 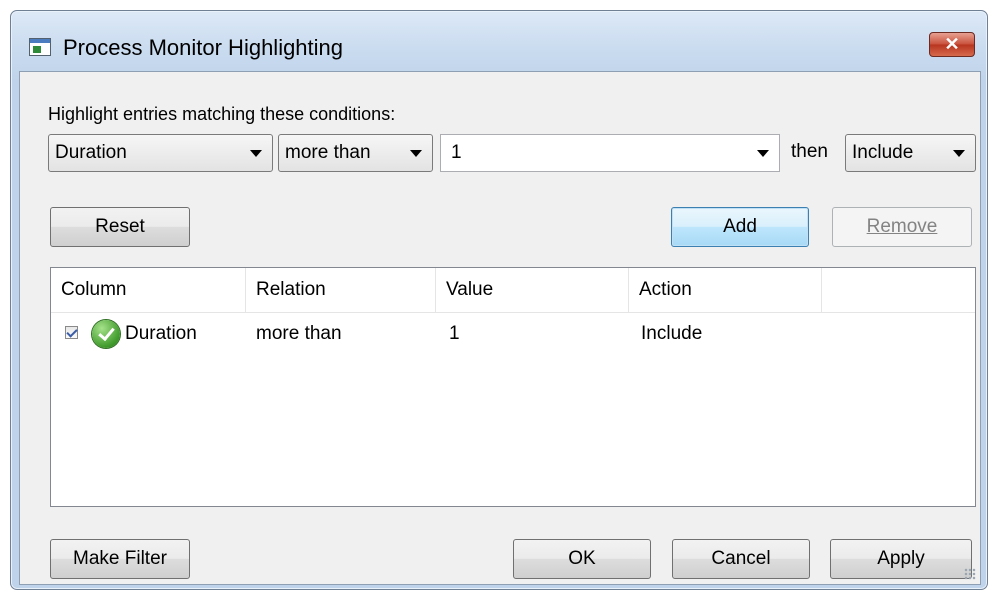 I want to click on rule-column: Duration, so click(x=161, y=333).